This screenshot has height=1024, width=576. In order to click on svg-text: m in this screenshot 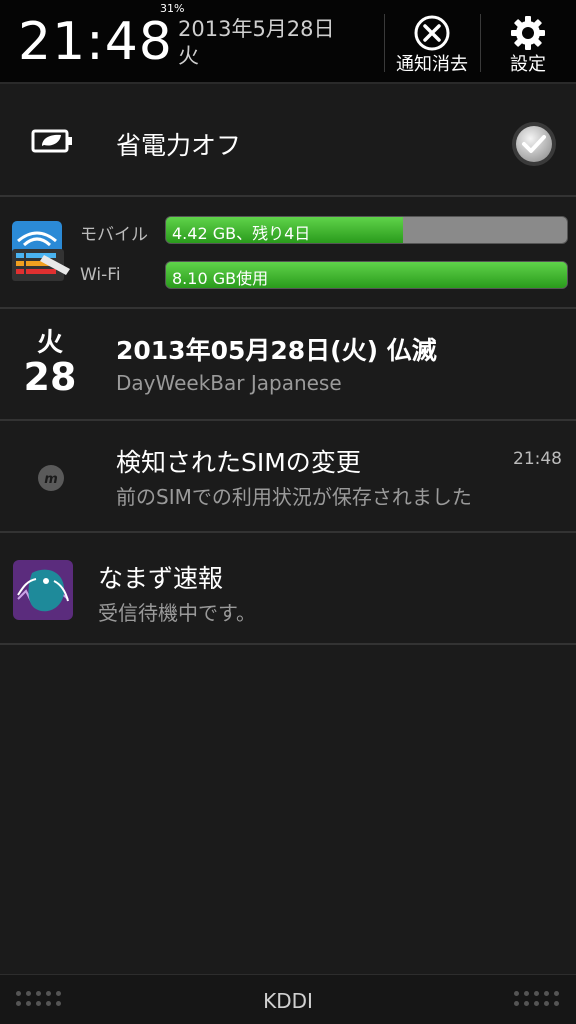, I will do `click(51, 479)`.